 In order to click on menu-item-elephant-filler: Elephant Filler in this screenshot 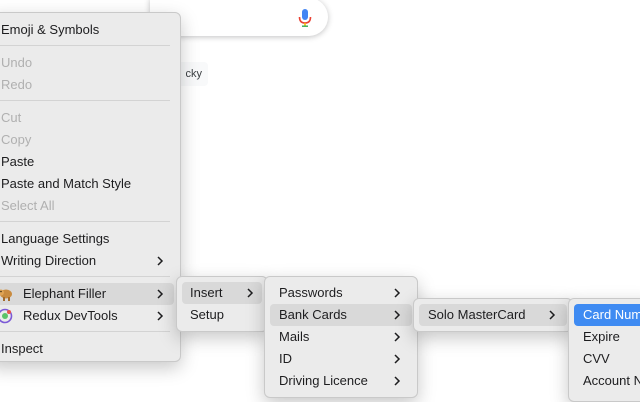, I will do `click(87, 294)`.